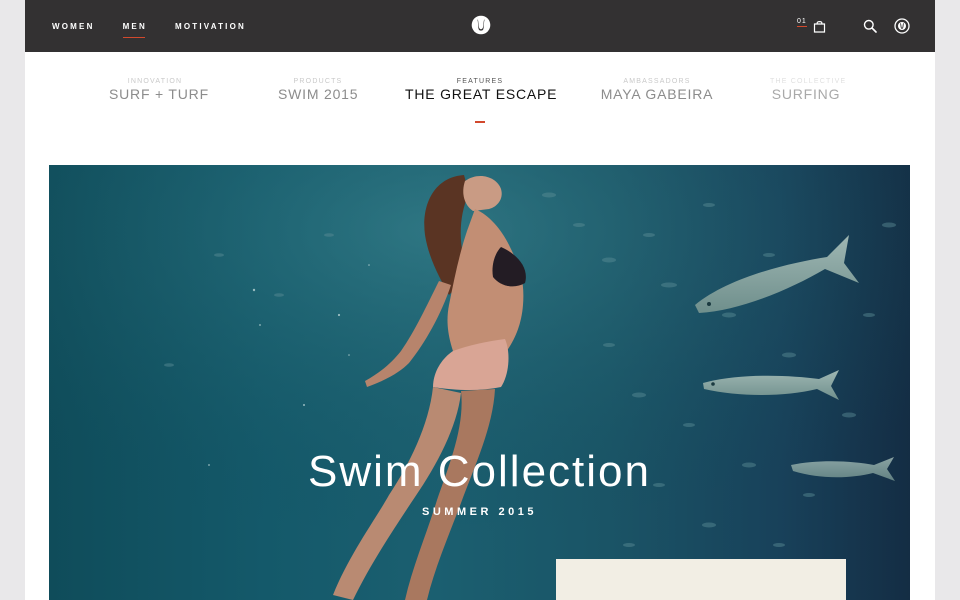  I want to click on hero-content-card, so click(701, 579).